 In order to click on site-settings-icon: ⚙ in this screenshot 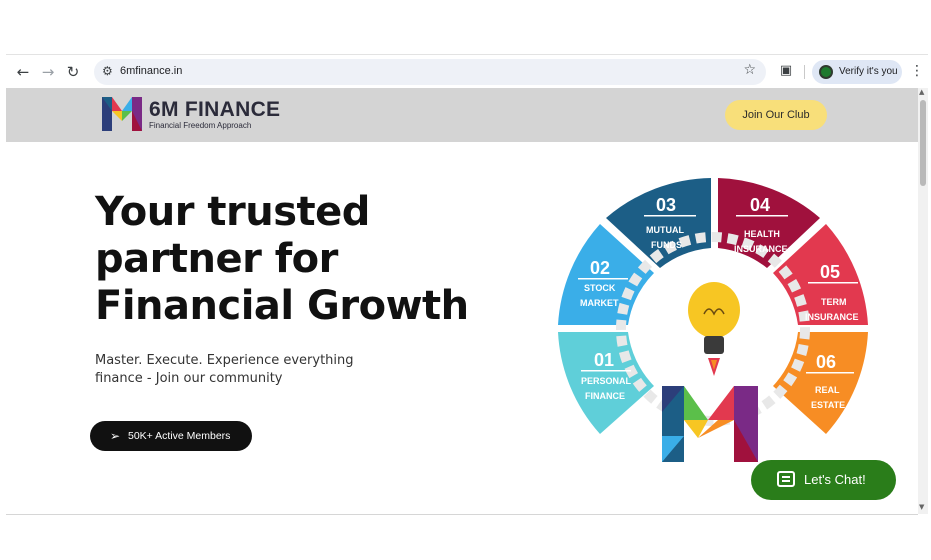, I will do `click(107, 71)`.